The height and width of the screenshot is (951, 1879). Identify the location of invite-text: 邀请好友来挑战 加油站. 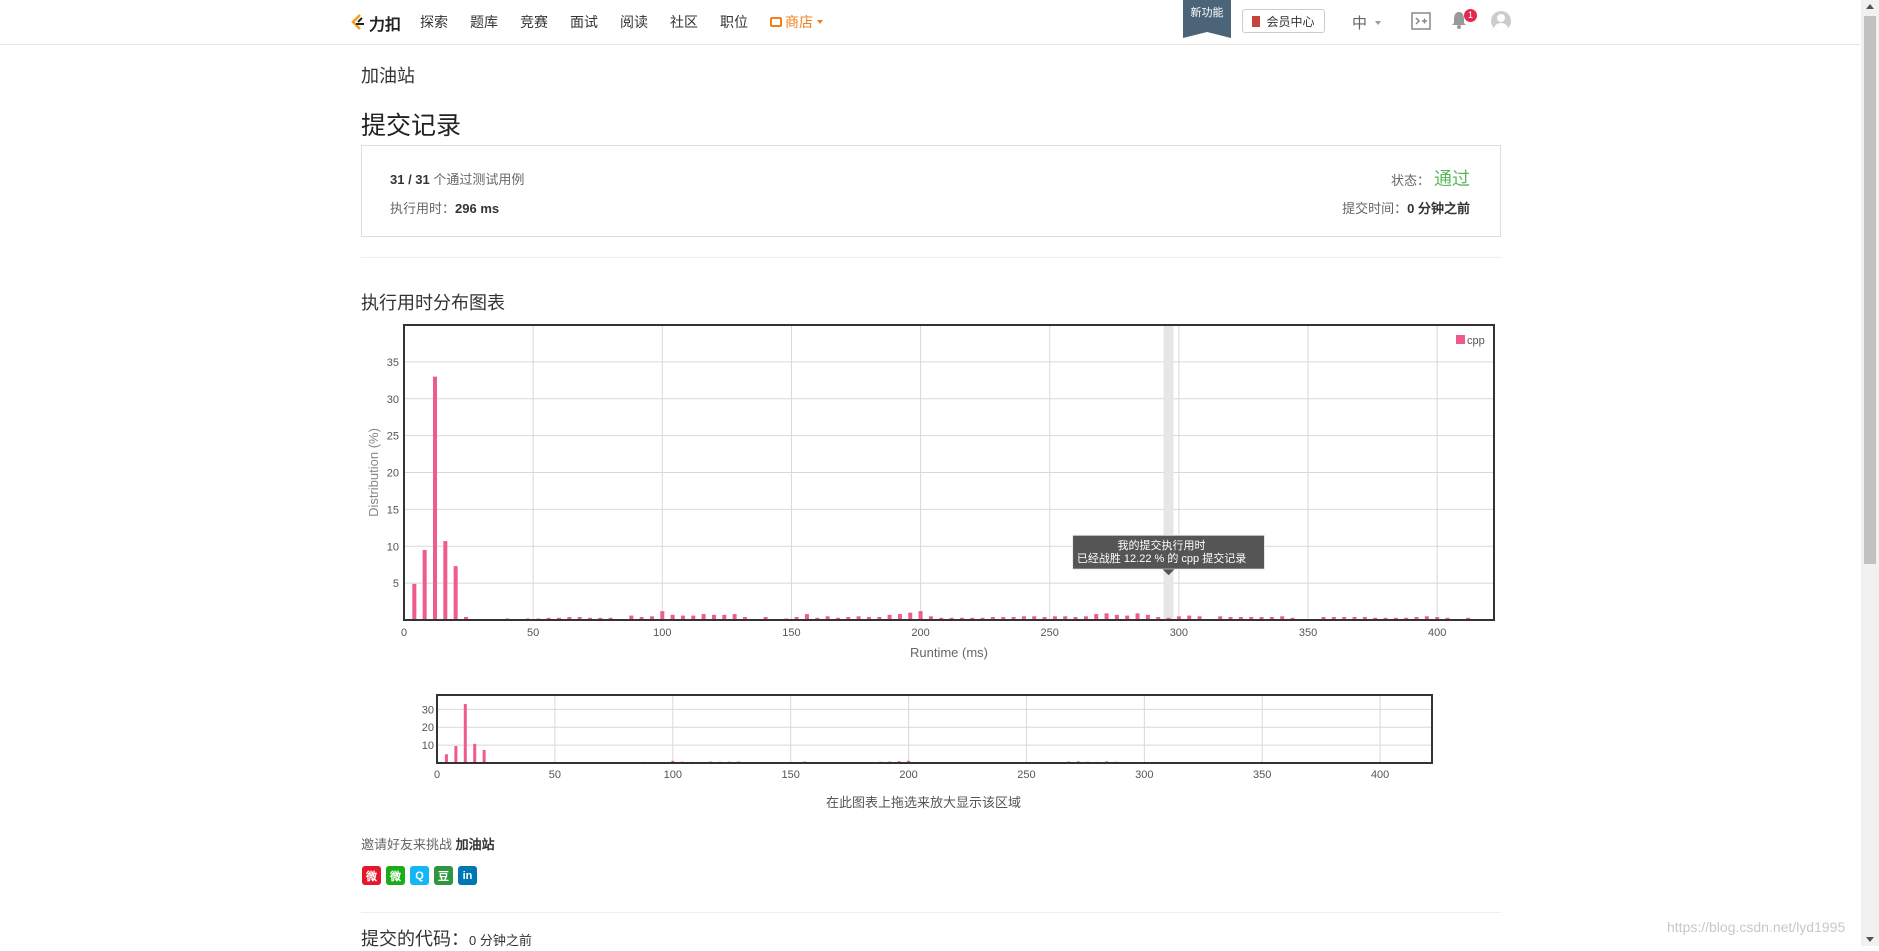
(428, 843).